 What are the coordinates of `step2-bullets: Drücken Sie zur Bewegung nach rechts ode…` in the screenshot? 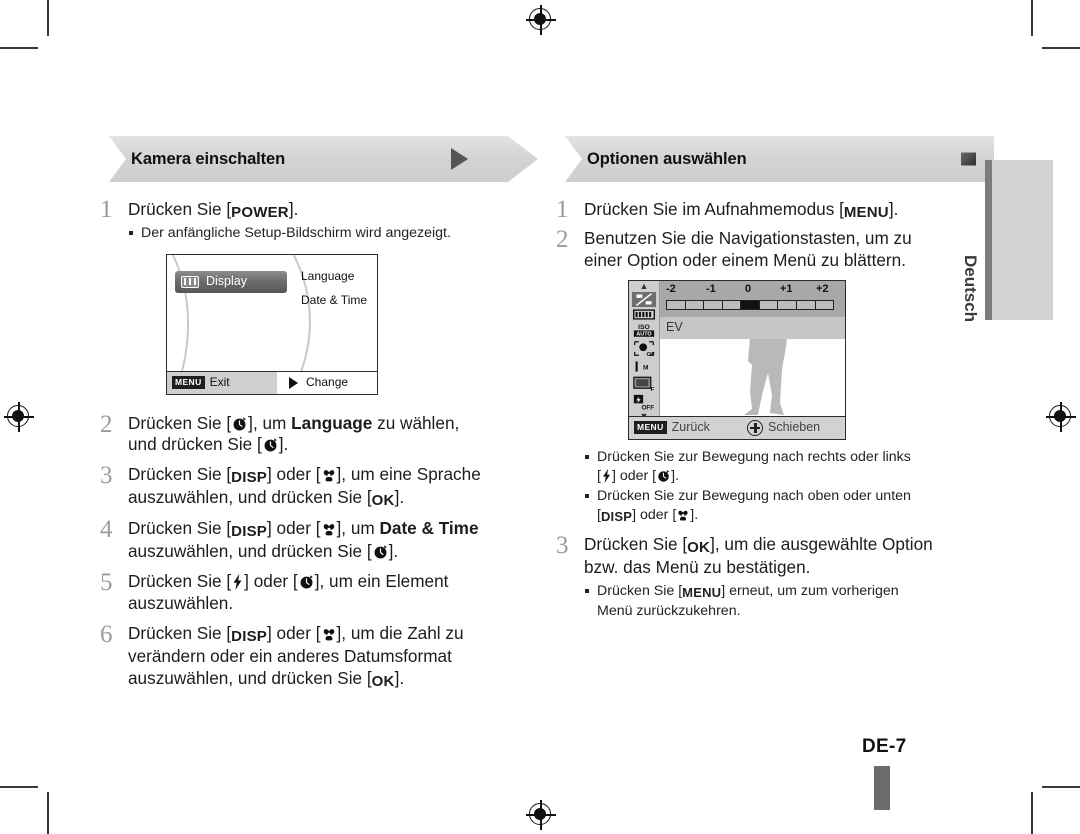 It's located at (789, 487).